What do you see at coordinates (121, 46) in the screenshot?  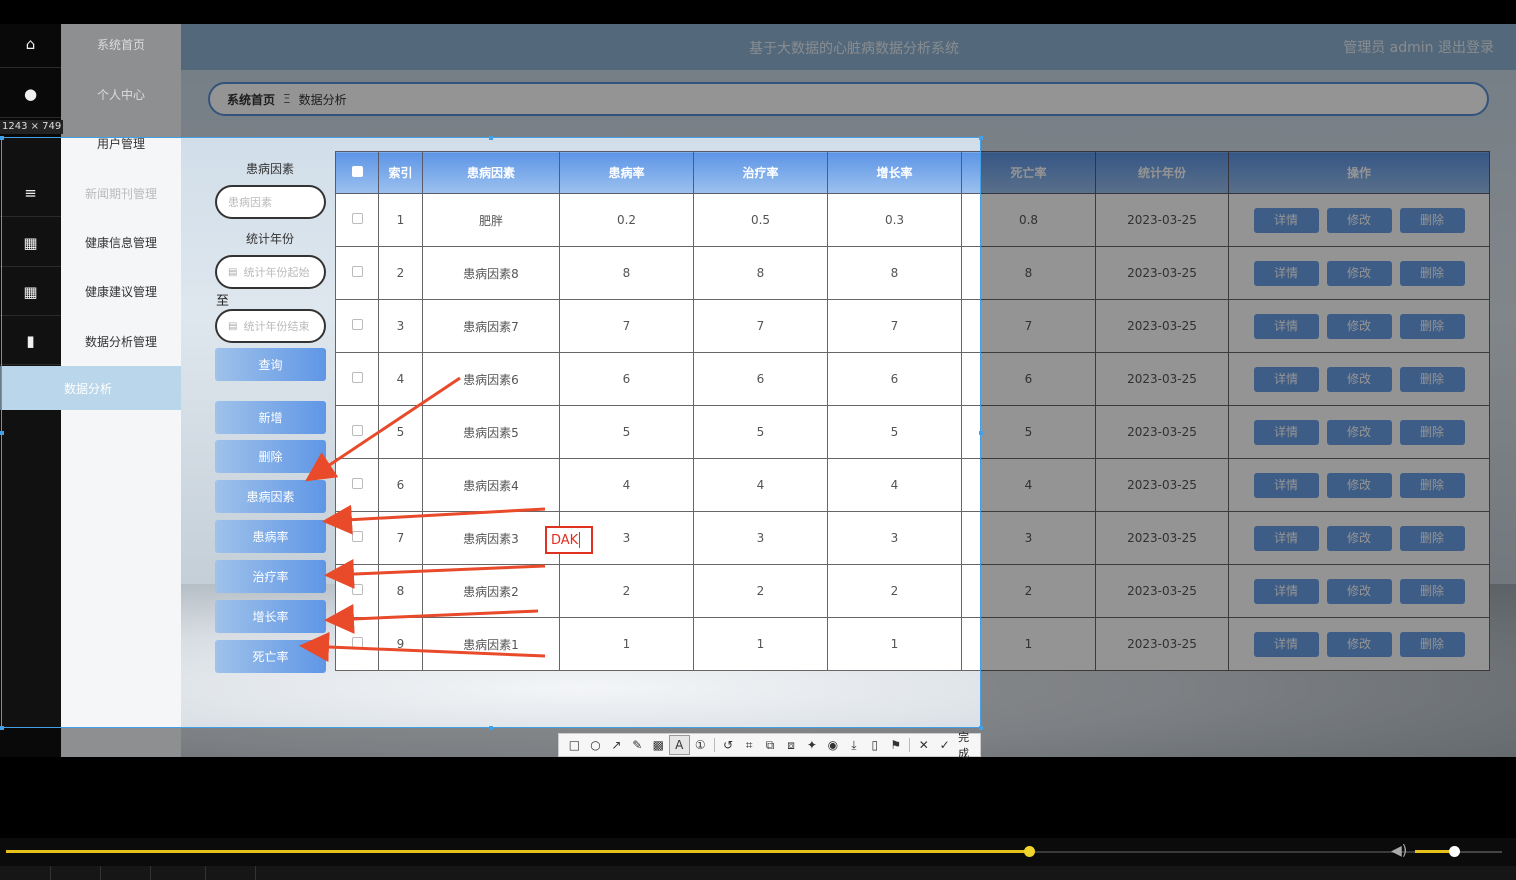 I see `menu-item-home: 系统首页` at bounding box center [121, 46].